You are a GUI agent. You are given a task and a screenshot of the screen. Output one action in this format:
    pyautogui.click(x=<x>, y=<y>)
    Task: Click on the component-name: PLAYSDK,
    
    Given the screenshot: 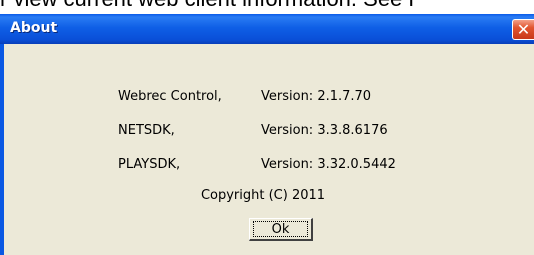 What is the action you would take?
    pyautogui.click(x=149, y=164)
    